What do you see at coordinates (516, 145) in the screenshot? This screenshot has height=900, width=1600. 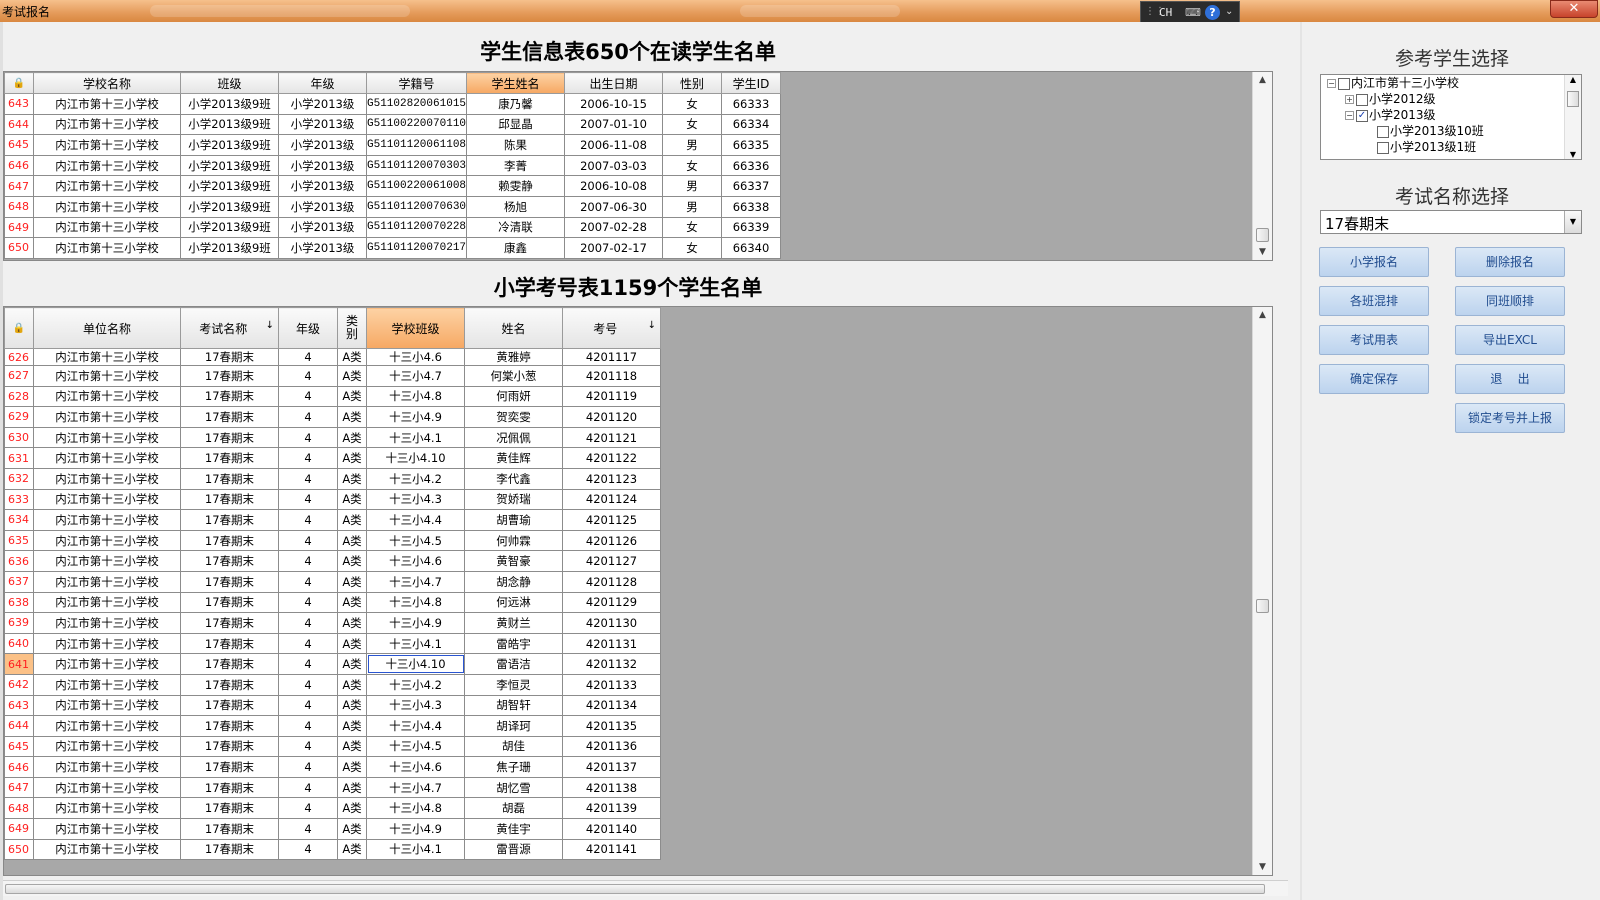 I see `table-cell: 陈果` at bounding box center [516, 145].